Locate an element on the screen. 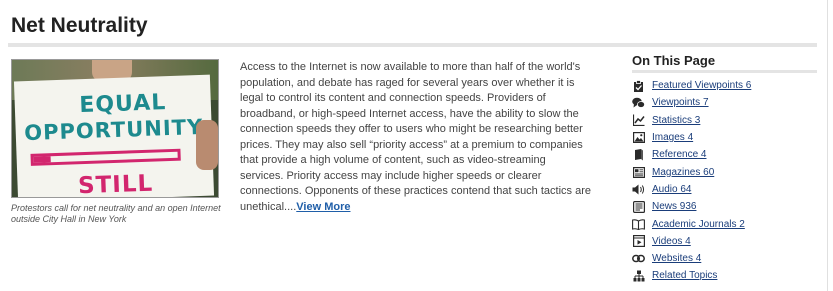  otp-item-reference: Reference 4 is located at coordinates (691, 154).